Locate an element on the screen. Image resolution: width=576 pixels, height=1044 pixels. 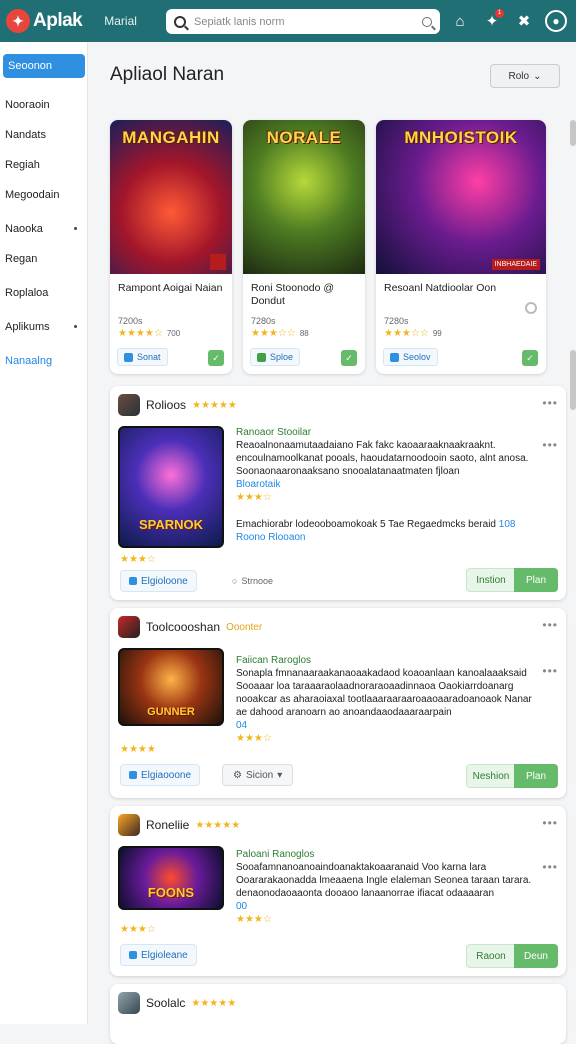
account-icon: ● is located at coordinates (556, 21).